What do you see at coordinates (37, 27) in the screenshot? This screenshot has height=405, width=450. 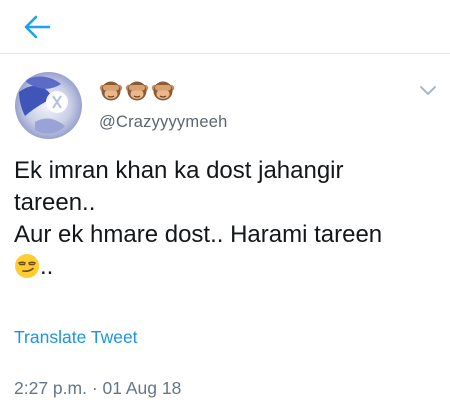 I see `back-arrow-icon` at bounding box center [37, 27].